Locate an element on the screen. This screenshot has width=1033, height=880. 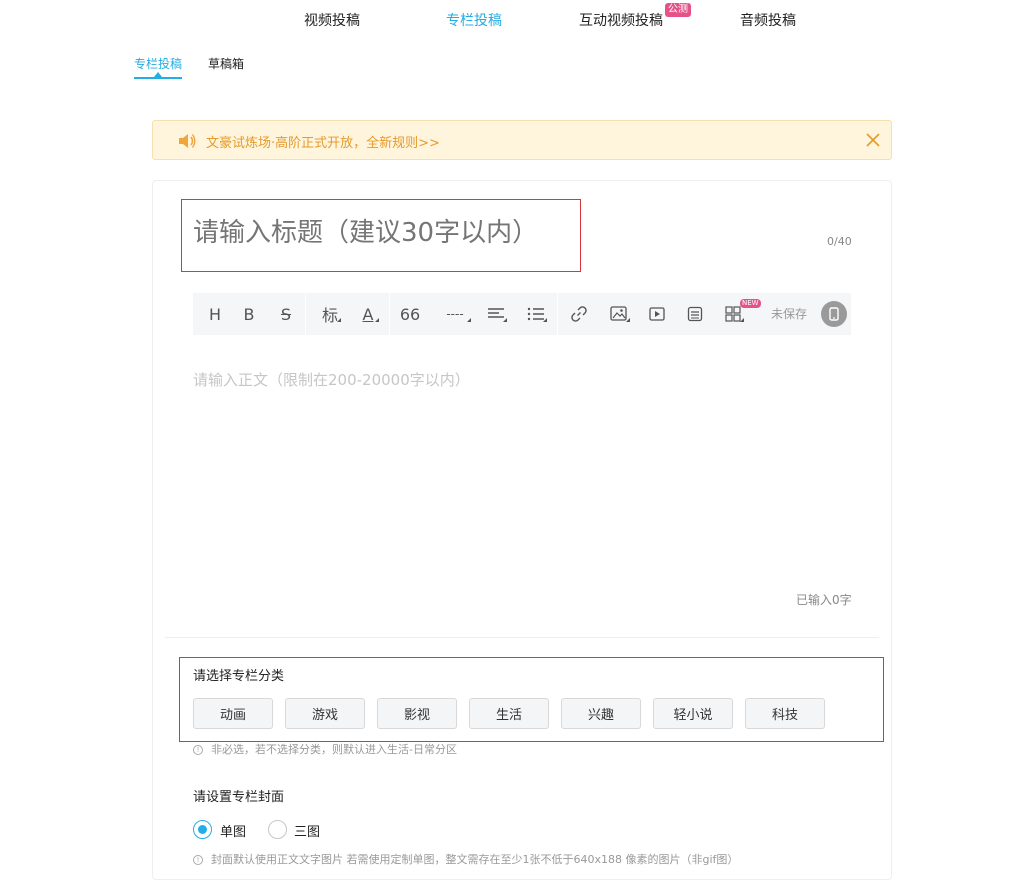
radio-three-images-label: 三图 is located at coordinates (307, 830).